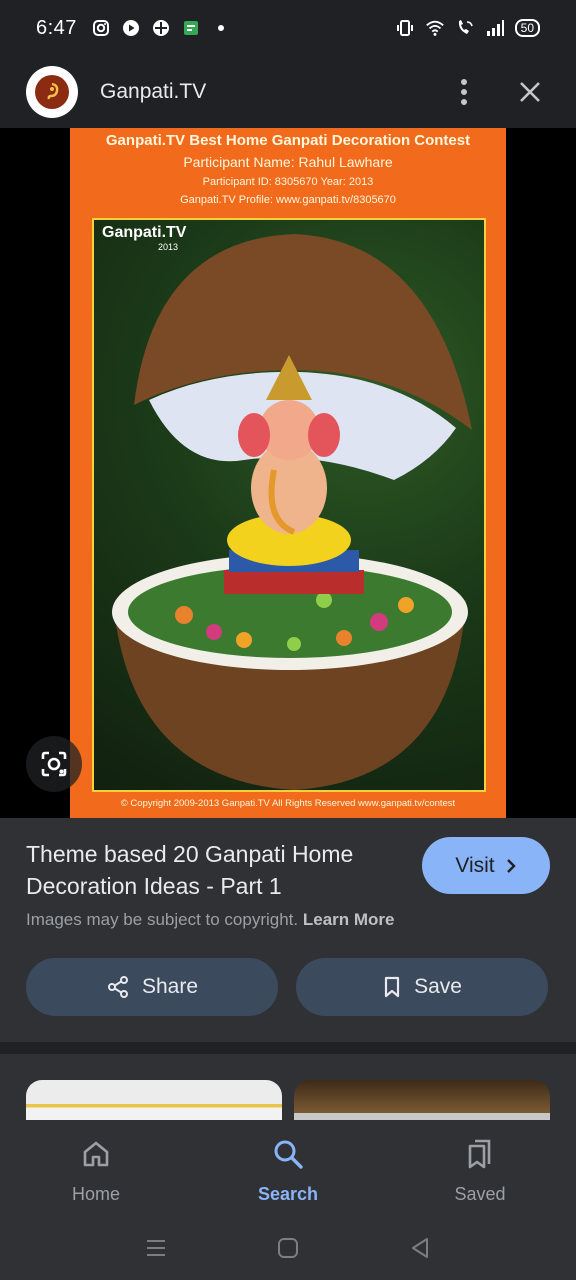 The image size is (576, 1280). I want to click on nav-search: Search, so click(288, 1170).